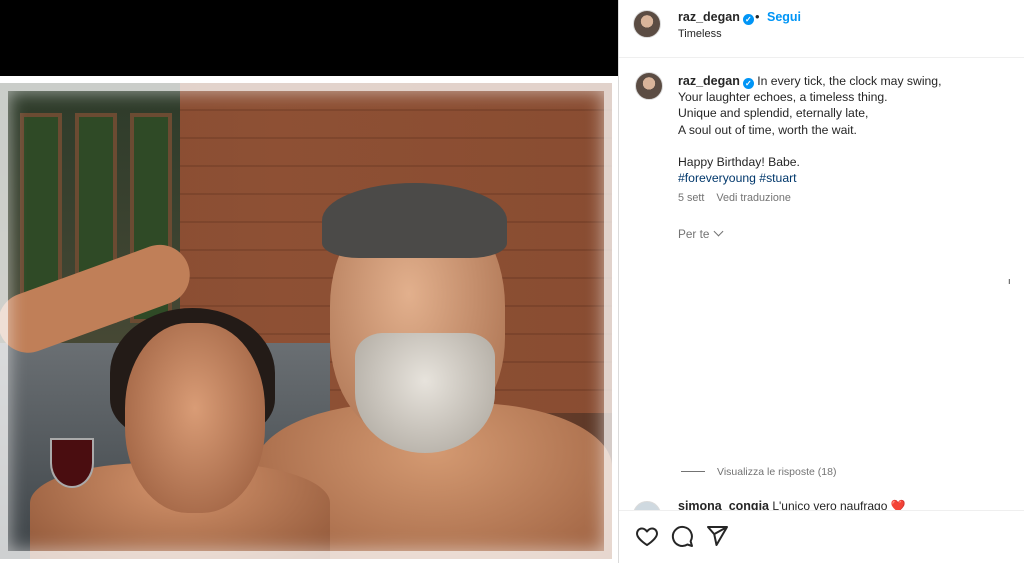 This screenshot has width=1024, height=563. I want to click on comment-icon, so click(682, 536).